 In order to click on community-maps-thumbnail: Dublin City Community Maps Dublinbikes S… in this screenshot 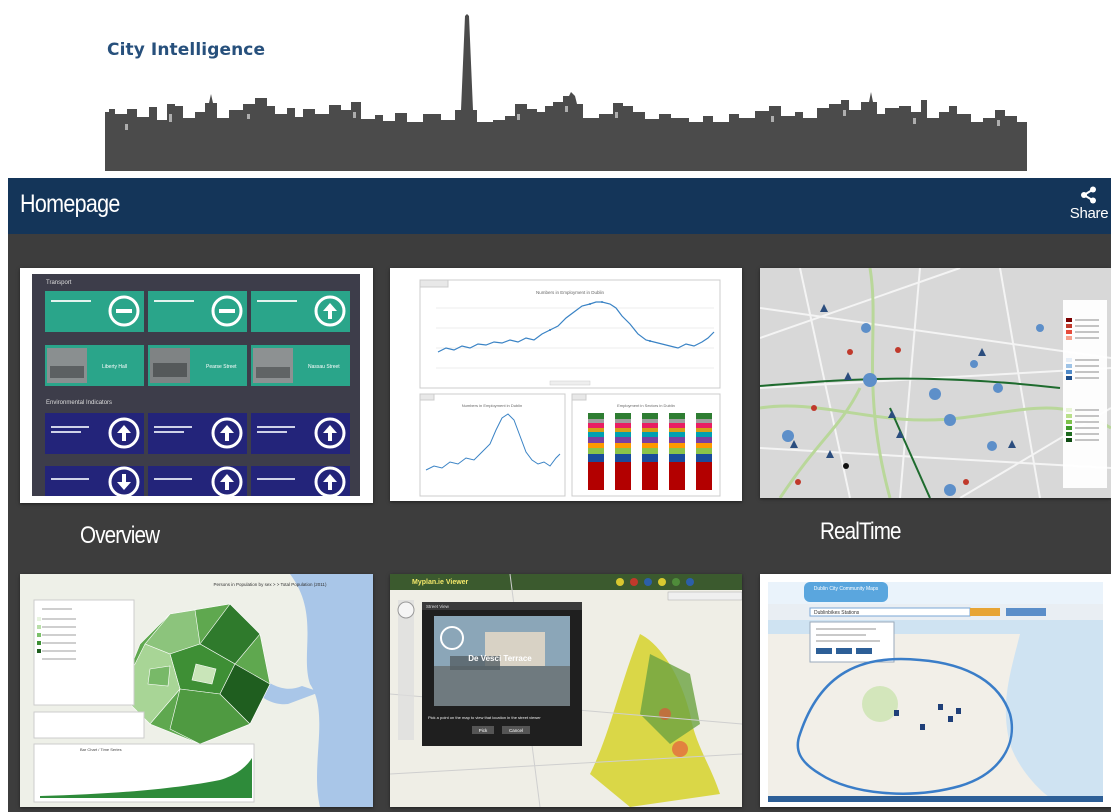, I will do `click(935, 690)`.